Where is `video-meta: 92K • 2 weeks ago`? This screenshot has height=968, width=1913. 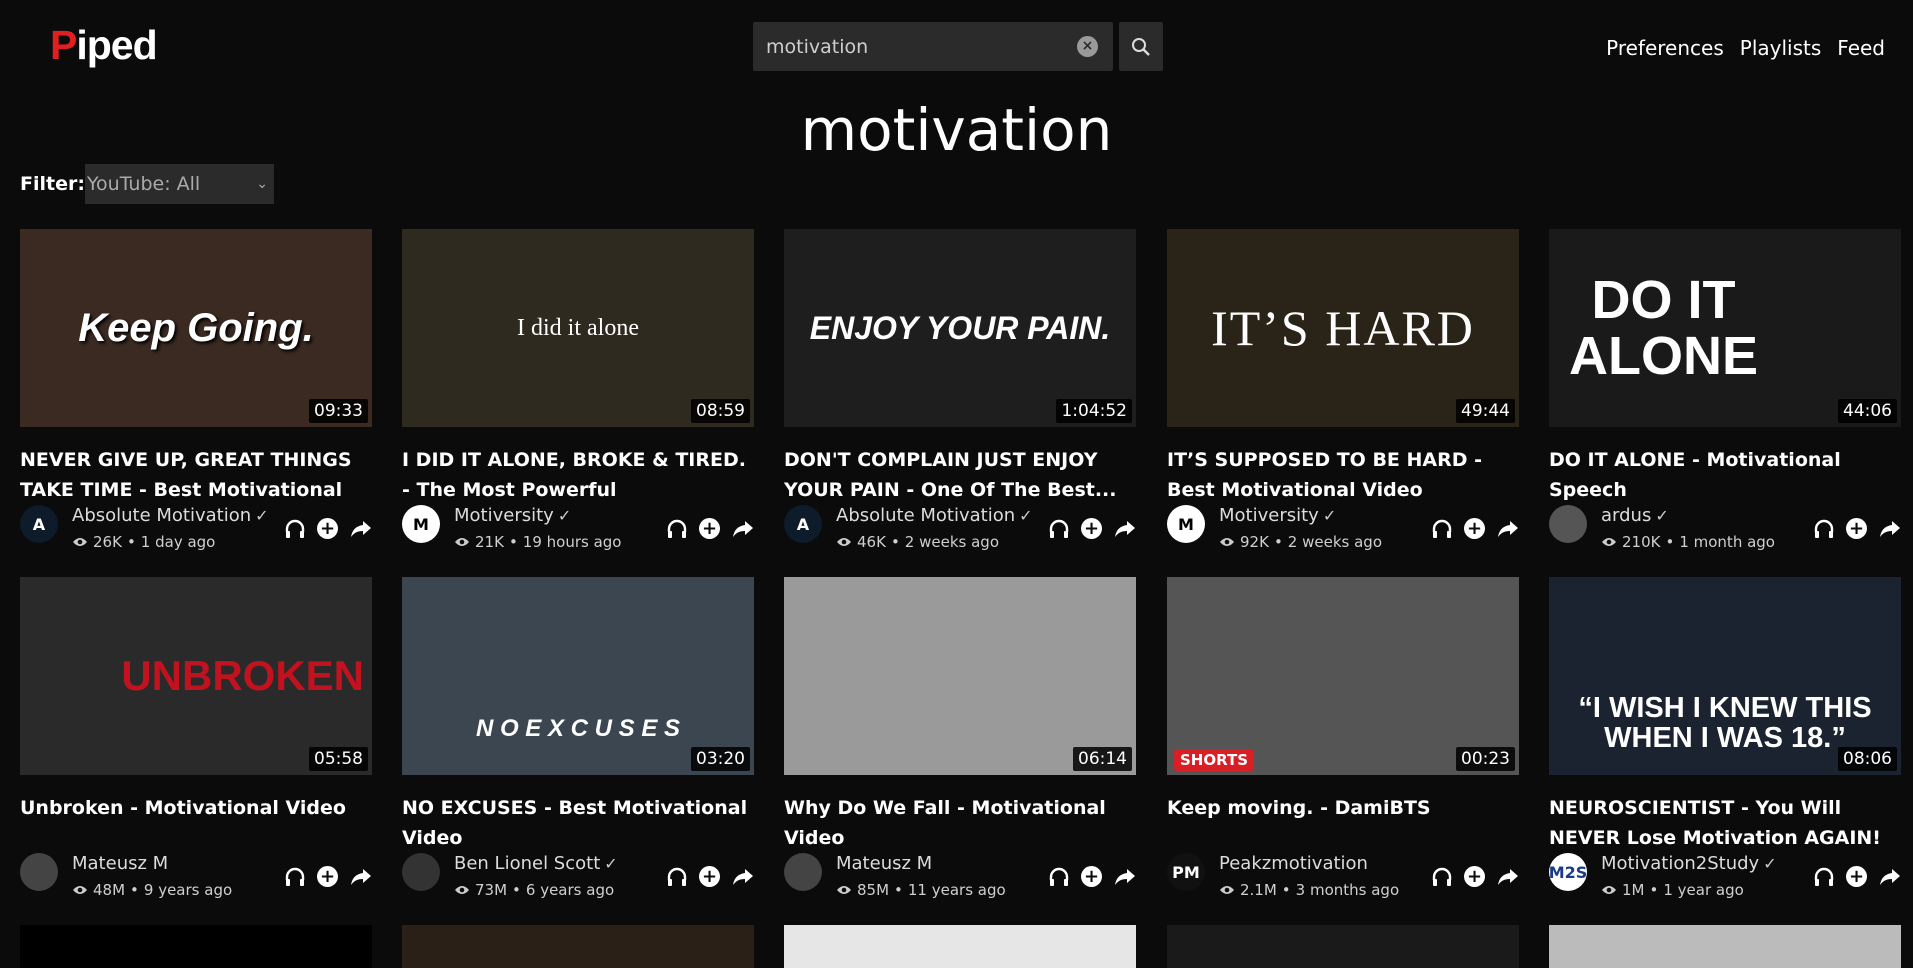 video-meta: 92K • 2 weeks ago is located at coordinates (1300, 542).